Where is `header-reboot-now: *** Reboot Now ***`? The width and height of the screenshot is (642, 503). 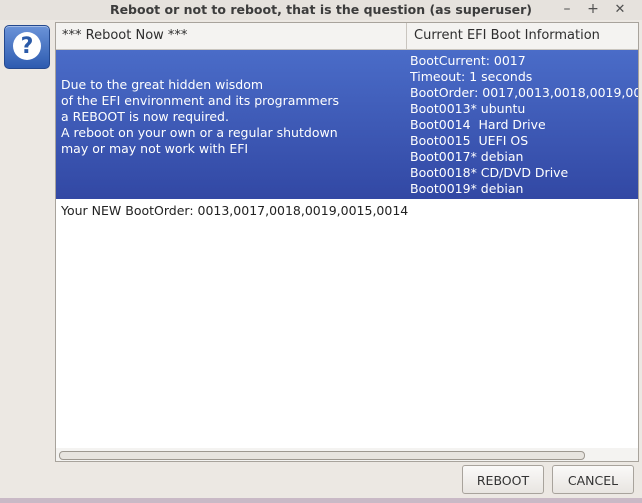
header-reboot-now: *** Reboot Now *** is located at coordinates (231, 36).